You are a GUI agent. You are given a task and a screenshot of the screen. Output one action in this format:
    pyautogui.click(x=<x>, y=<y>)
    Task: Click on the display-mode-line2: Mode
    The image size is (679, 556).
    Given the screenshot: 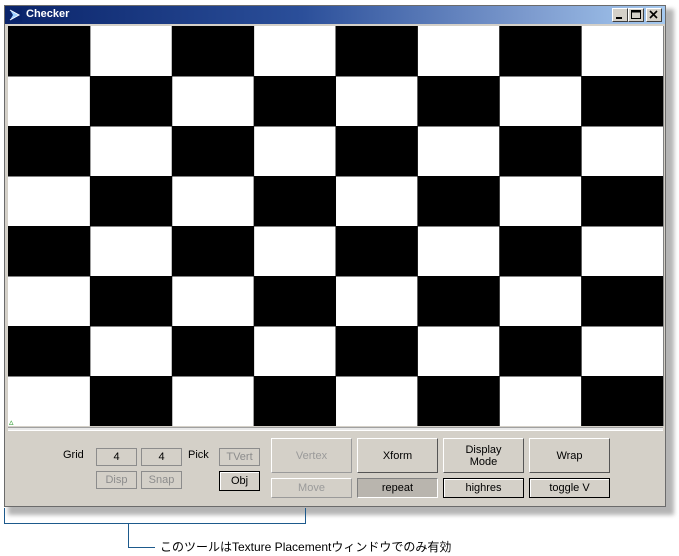 What is the action you would take?
    pyautogui.click(x=483, y=461)
    